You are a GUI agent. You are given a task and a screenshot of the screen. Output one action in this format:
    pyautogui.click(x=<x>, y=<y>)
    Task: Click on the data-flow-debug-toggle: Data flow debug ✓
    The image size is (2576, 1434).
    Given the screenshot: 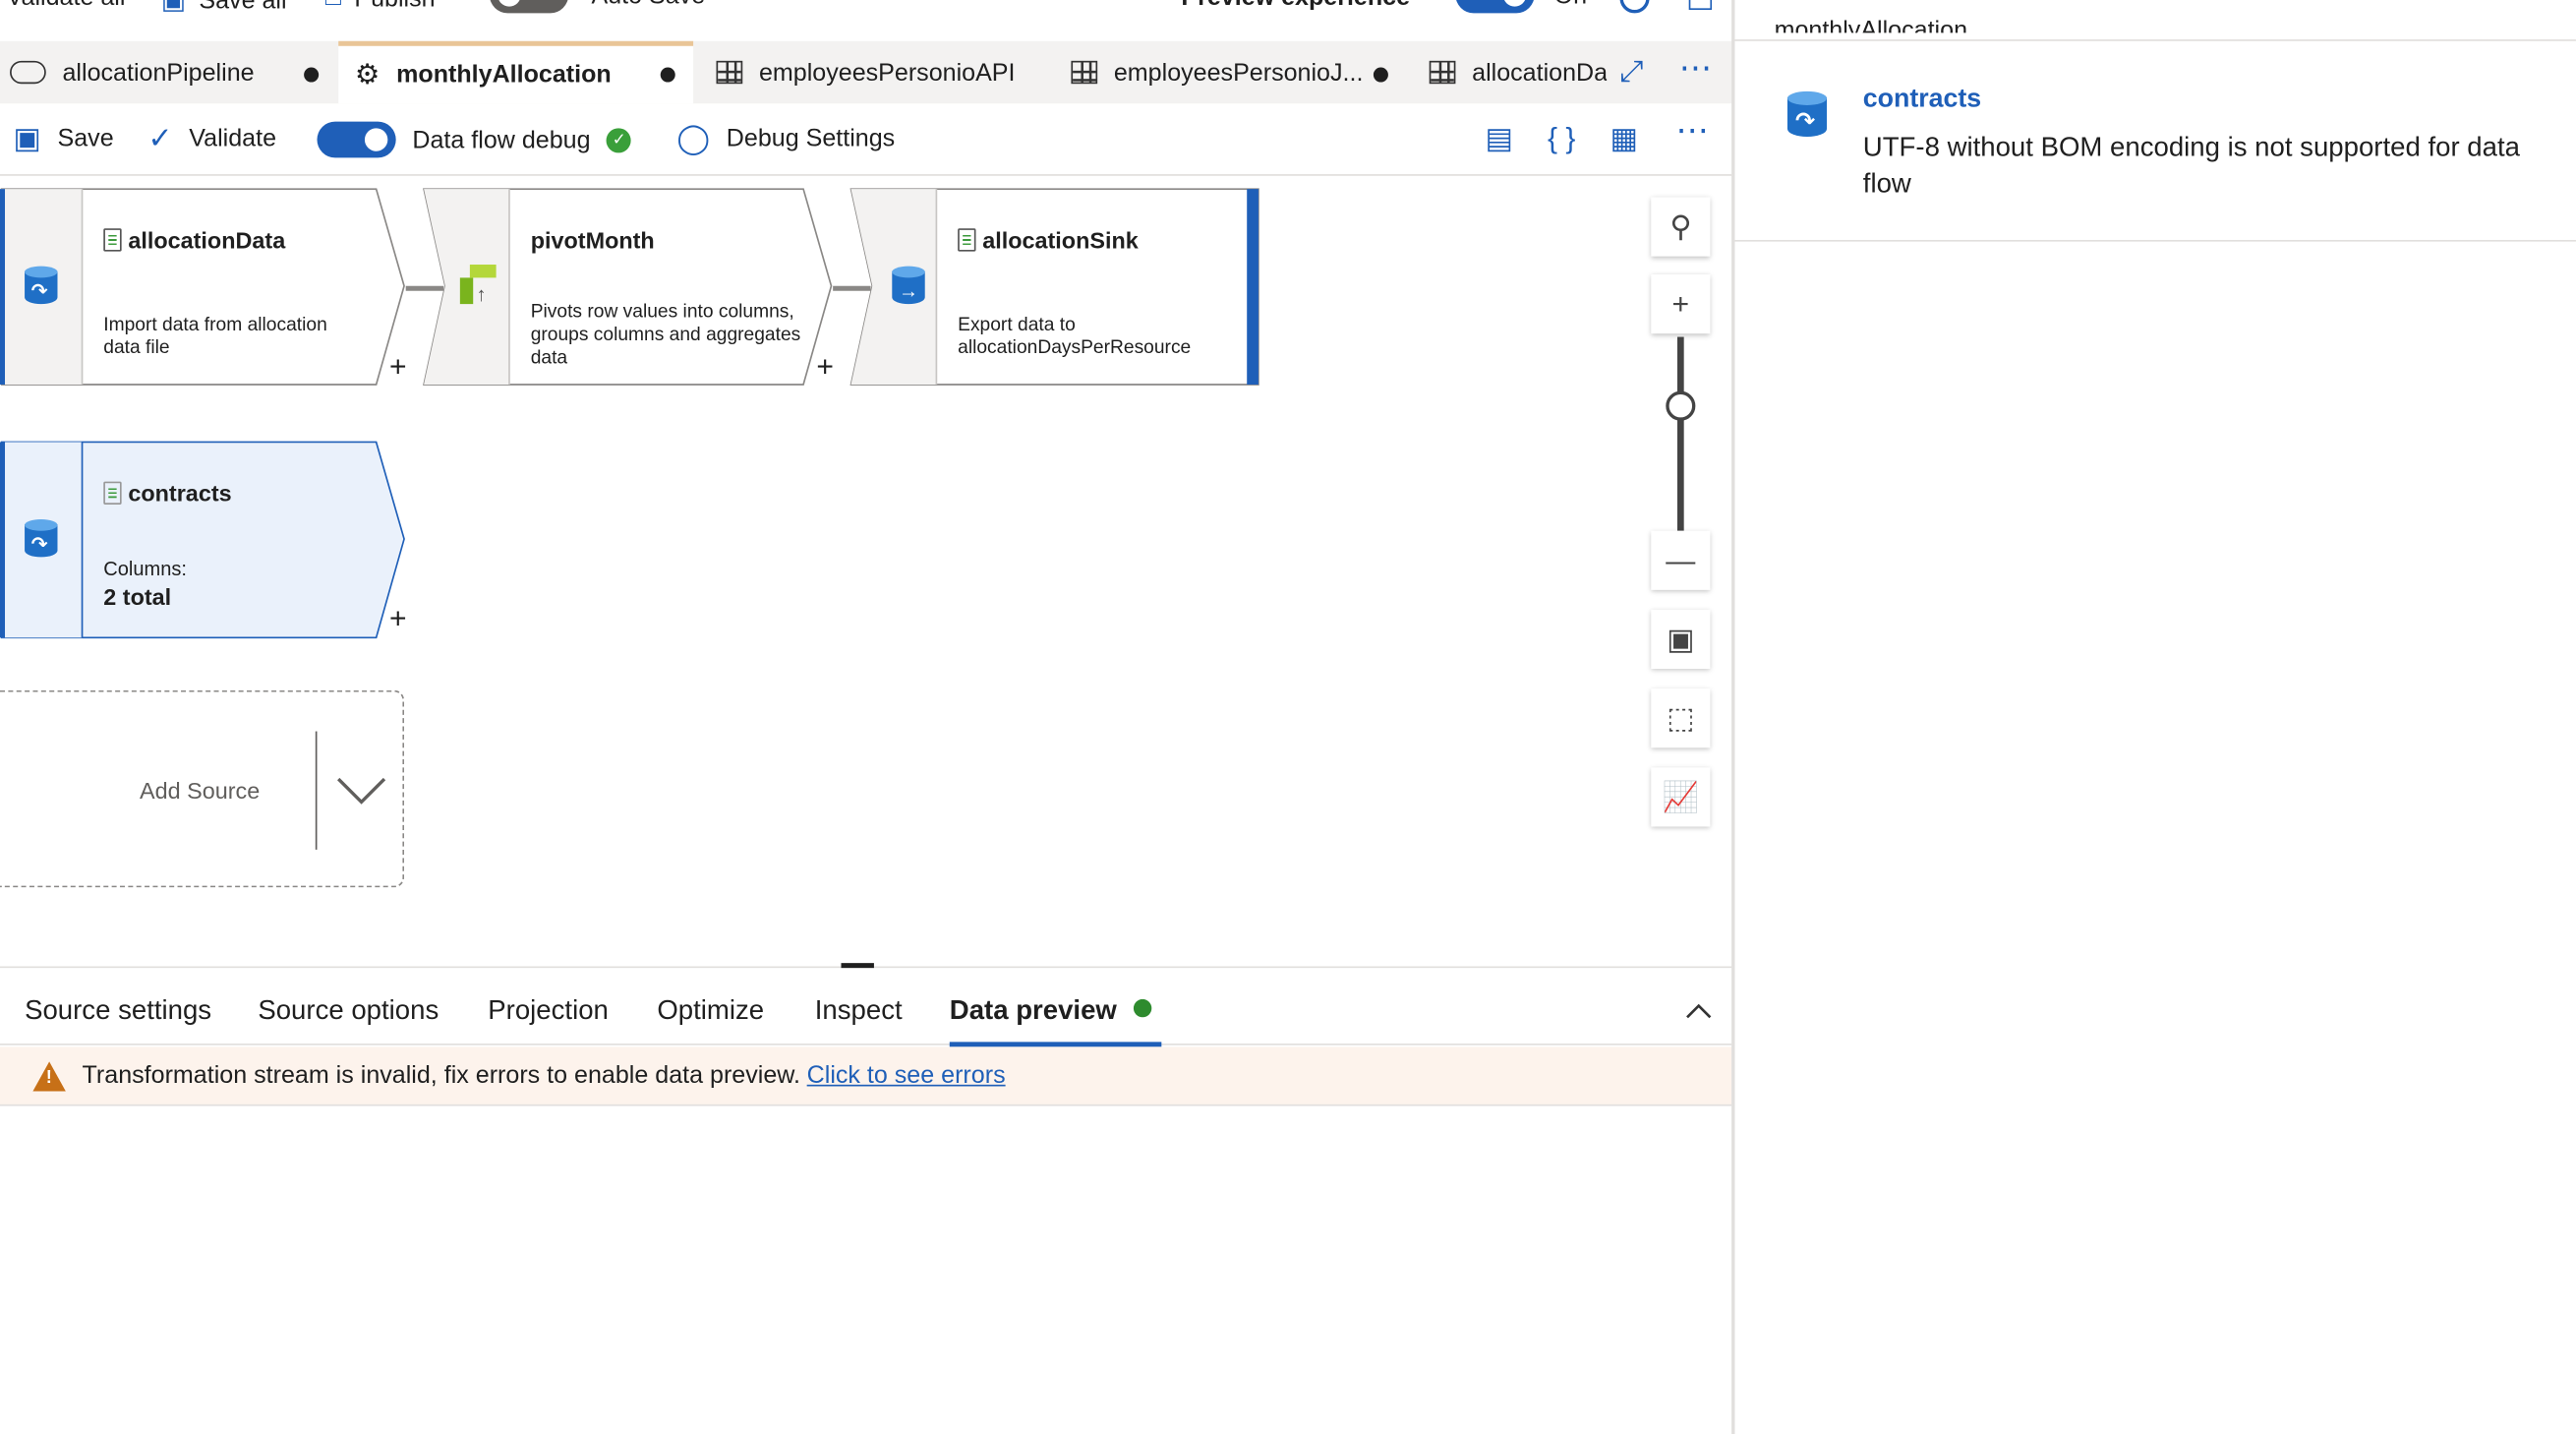 What is the action you would take?
    pyautogui.click(x=474, y=139)
    